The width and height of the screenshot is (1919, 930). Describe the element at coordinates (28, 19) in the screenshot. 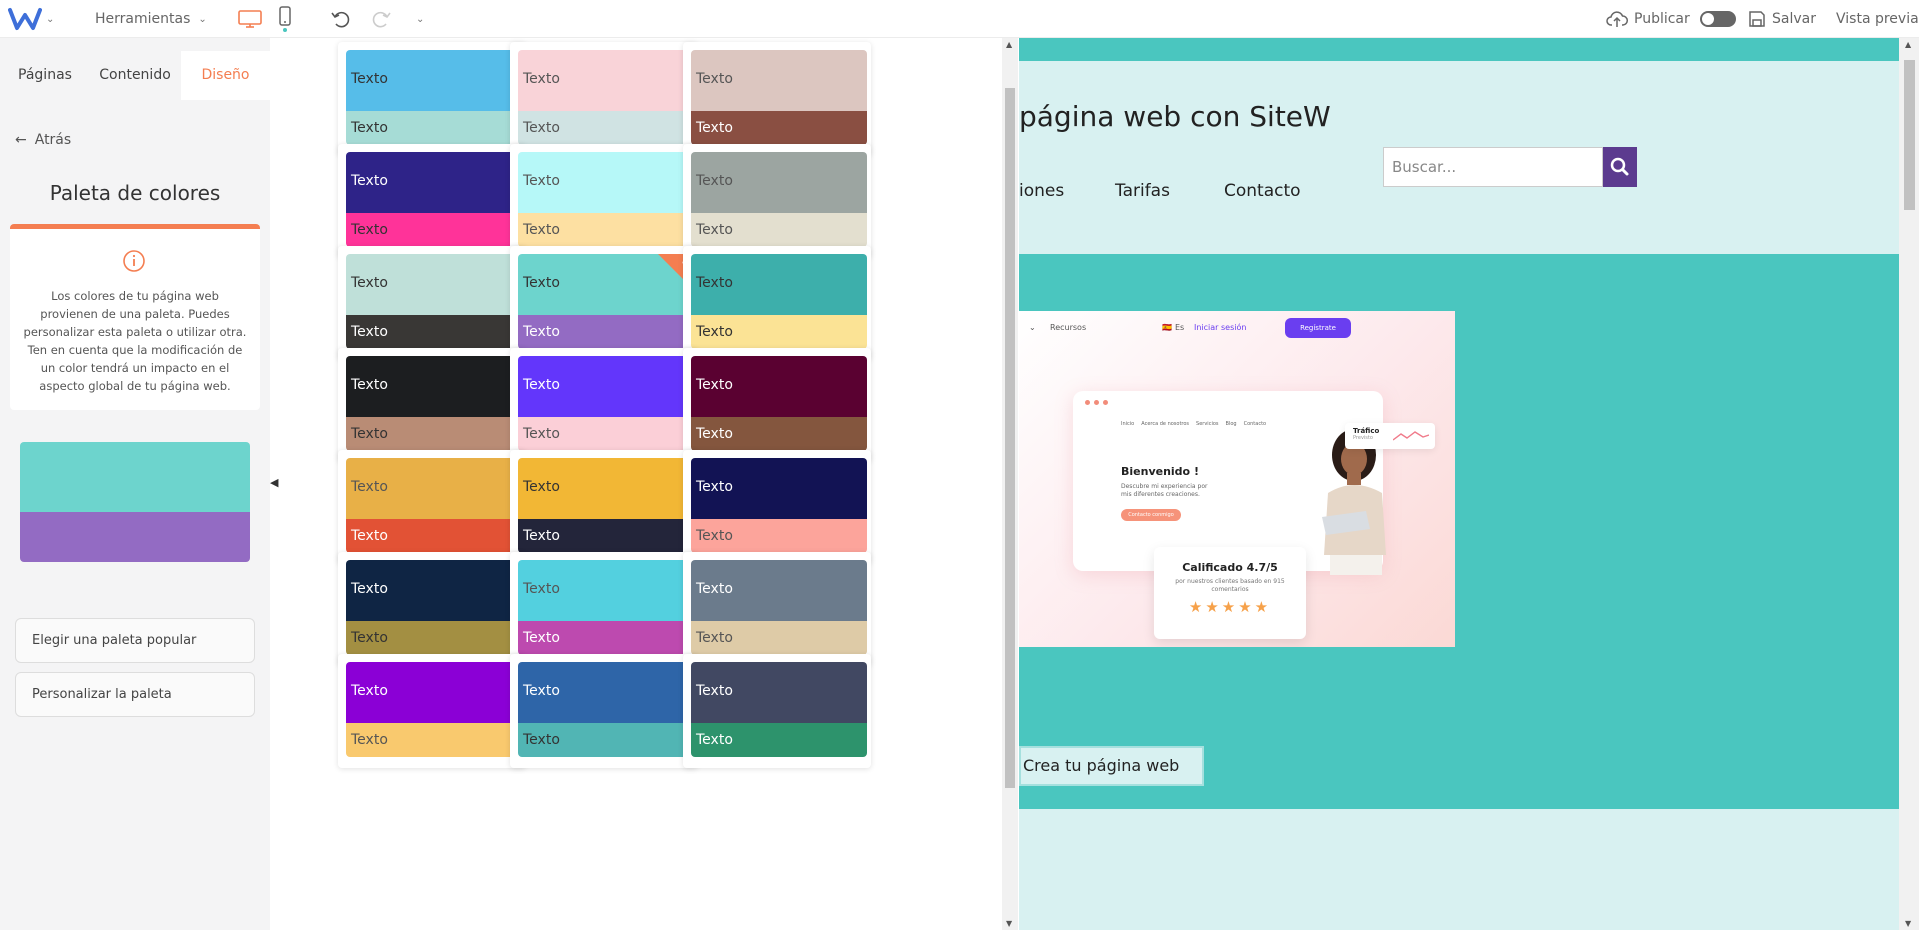

I see `sitew-logo` at that location.